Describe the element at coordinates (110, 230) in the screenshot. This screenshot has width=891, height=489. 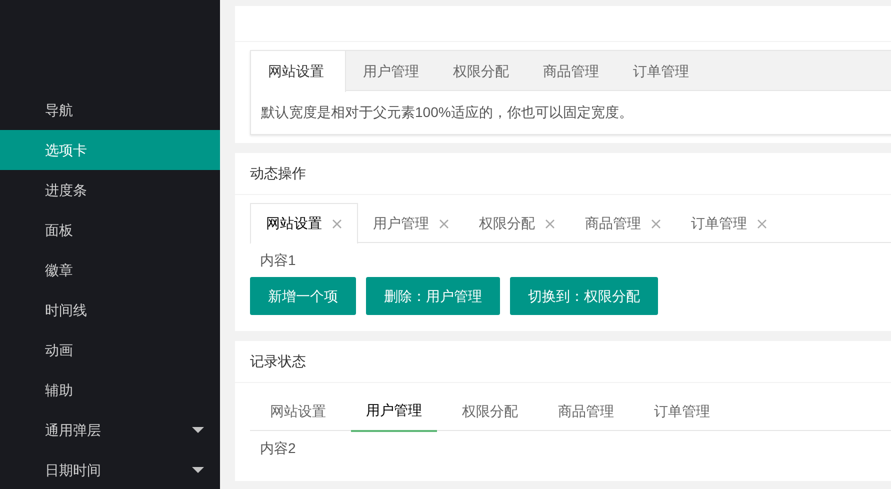
I see `sidebar-item: 面板` at that location.